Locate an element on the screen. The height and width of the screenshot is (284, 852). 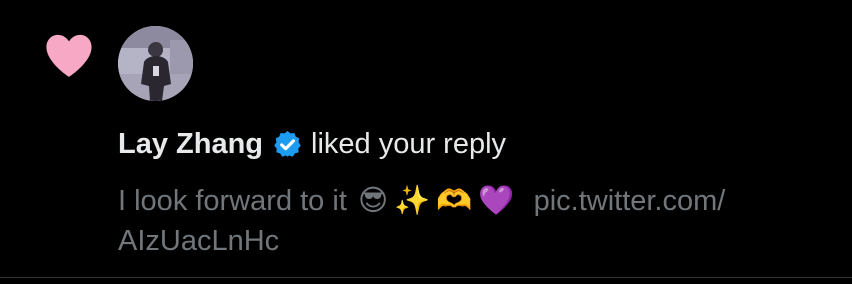
tweet-link-part1: pic.twitter.com/ is located at coordinates (629, 201).